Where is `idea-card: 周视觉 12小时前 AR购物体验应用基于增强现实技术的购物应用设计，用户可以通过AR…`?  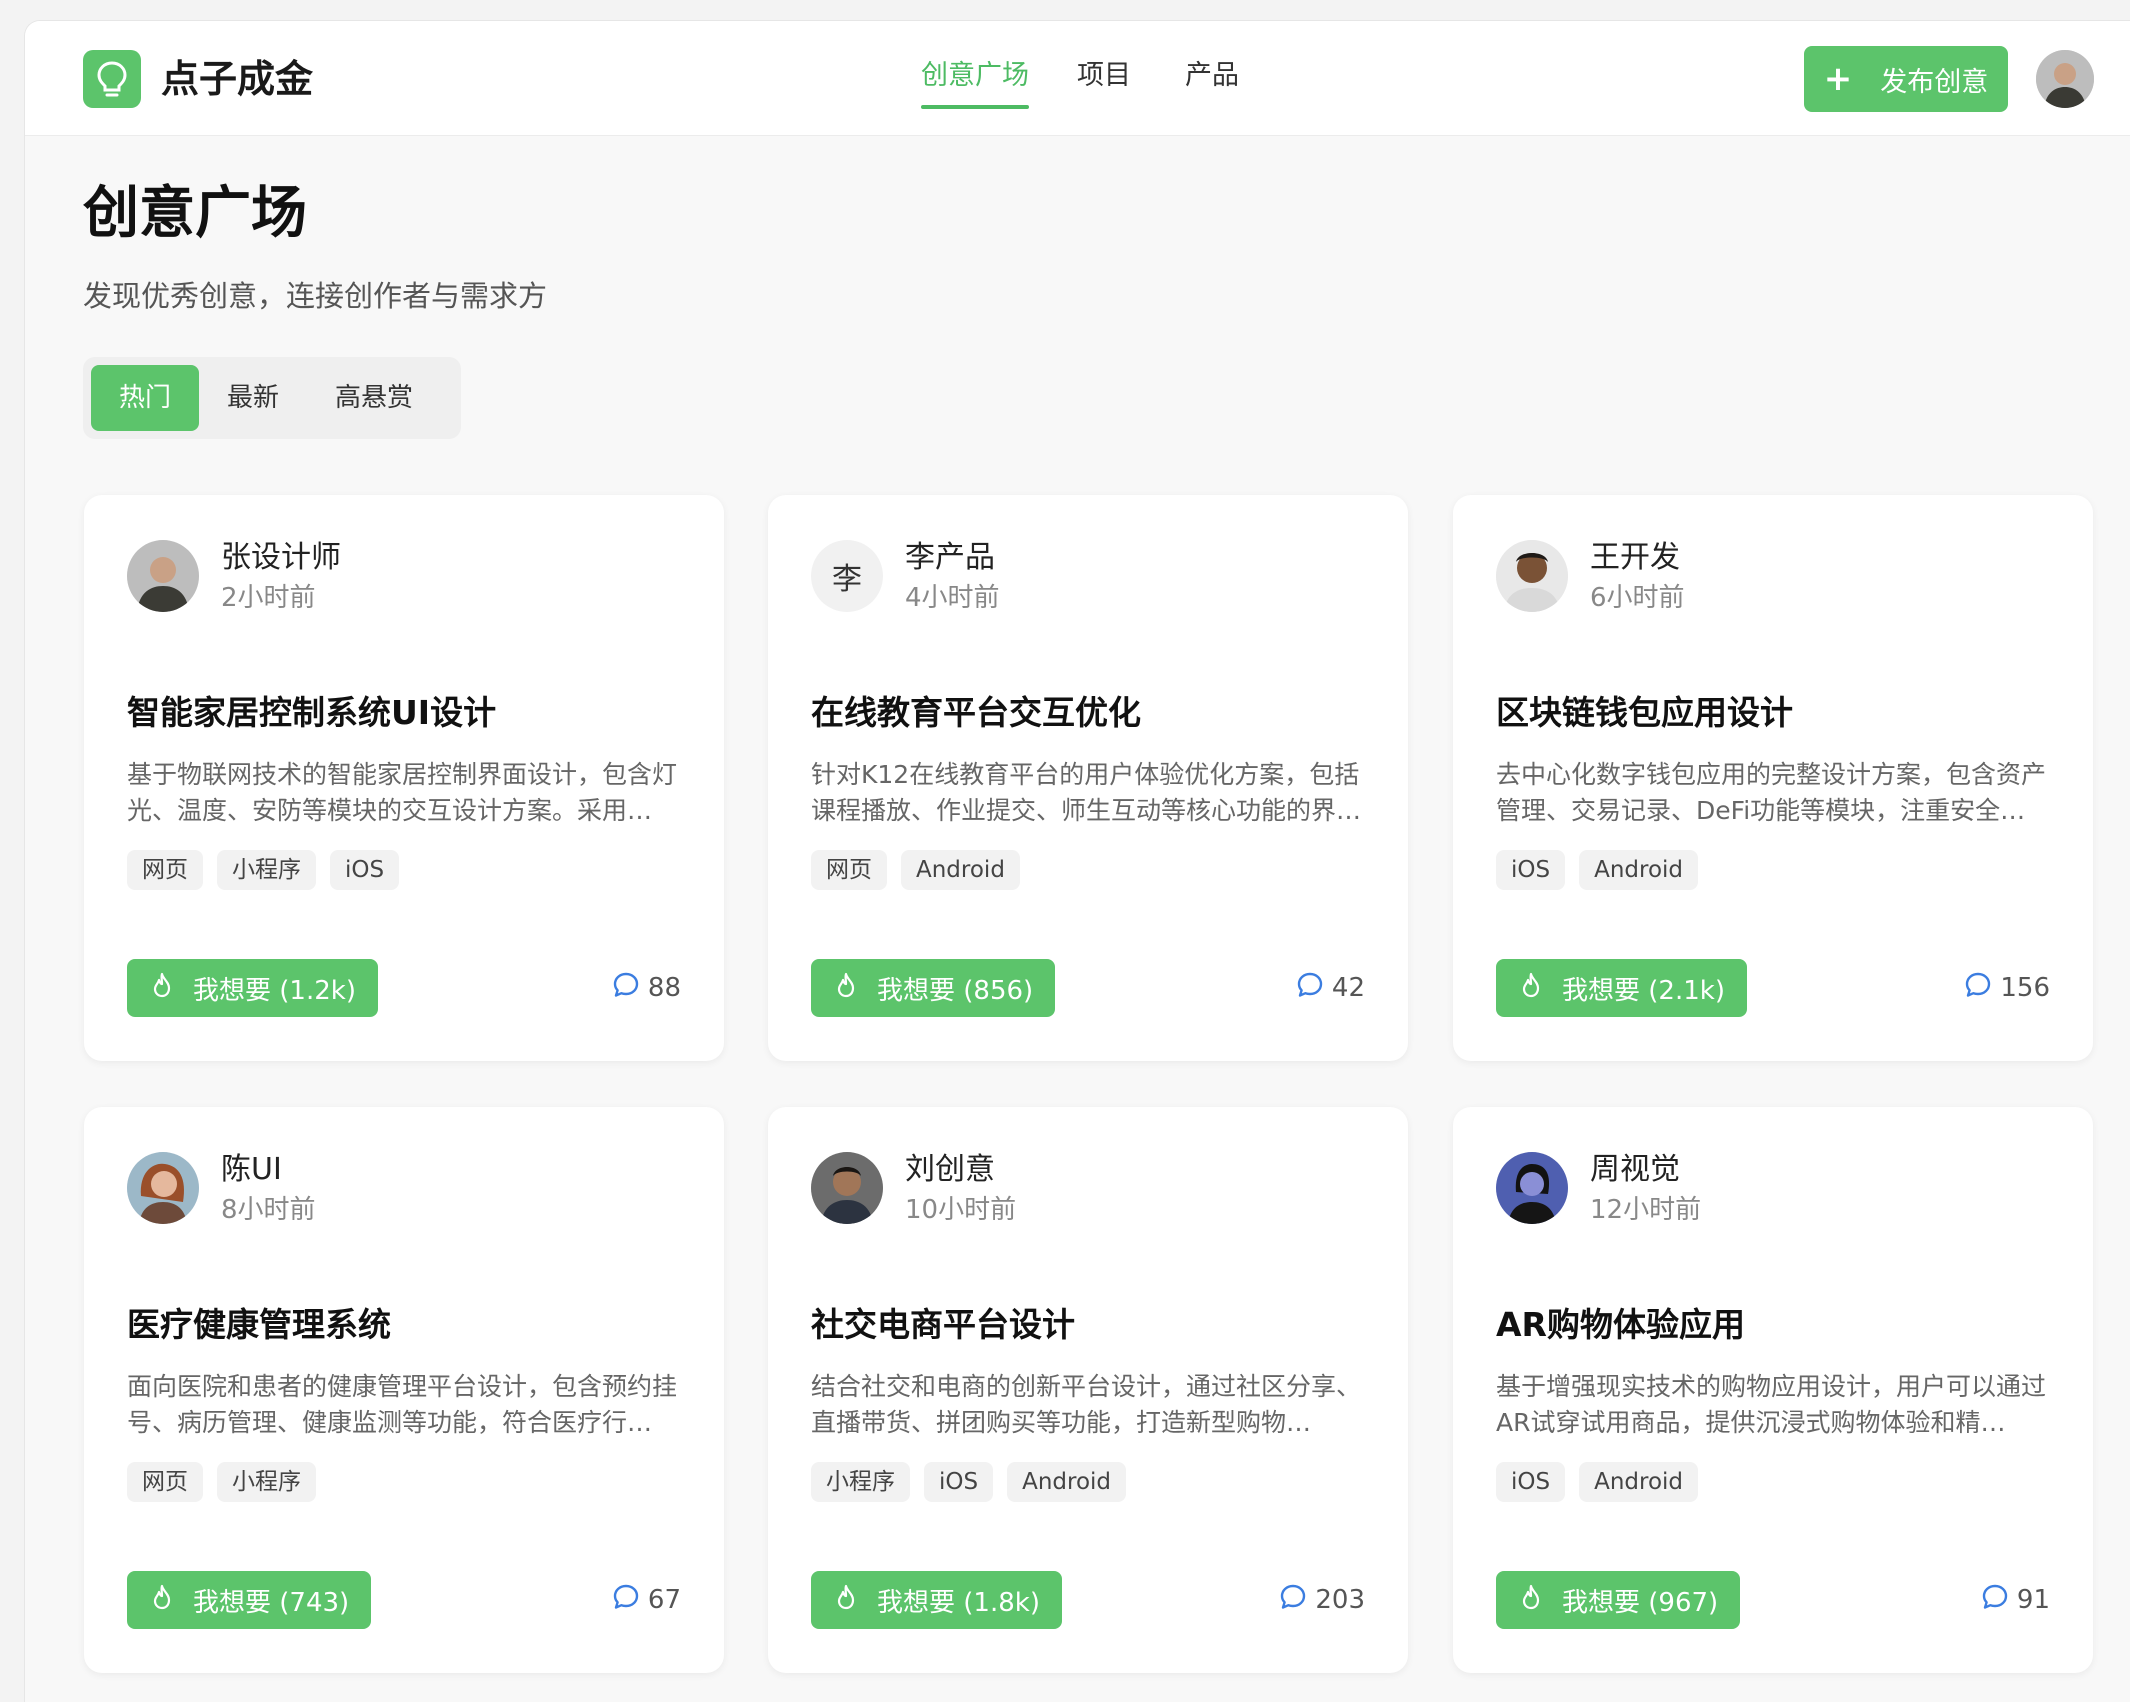 idea-card: 周视觉 12小时前 AR购物体验应用基于增强现实技术的购物应用设计，用户可以通过AR… is located at coordinates (1773, 1390).